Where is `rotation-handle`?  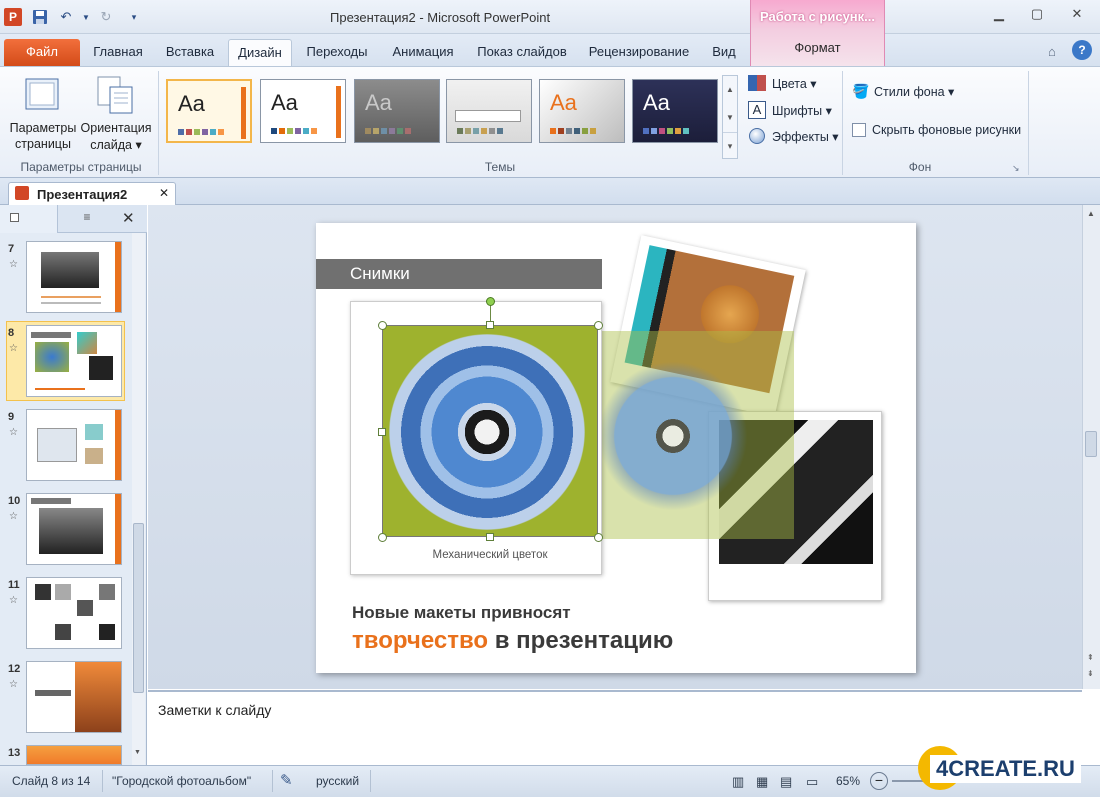 rotation-handle is located at coordinates (490, 301).